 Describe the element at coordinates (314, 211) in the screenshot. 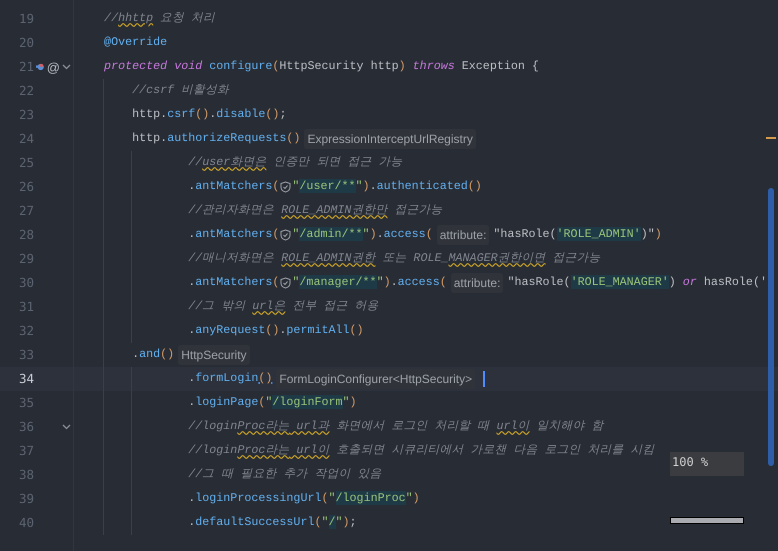

I see `code-comment: //관리자화면은 ROLE_ADMIN권한만 접근가능` at that location.